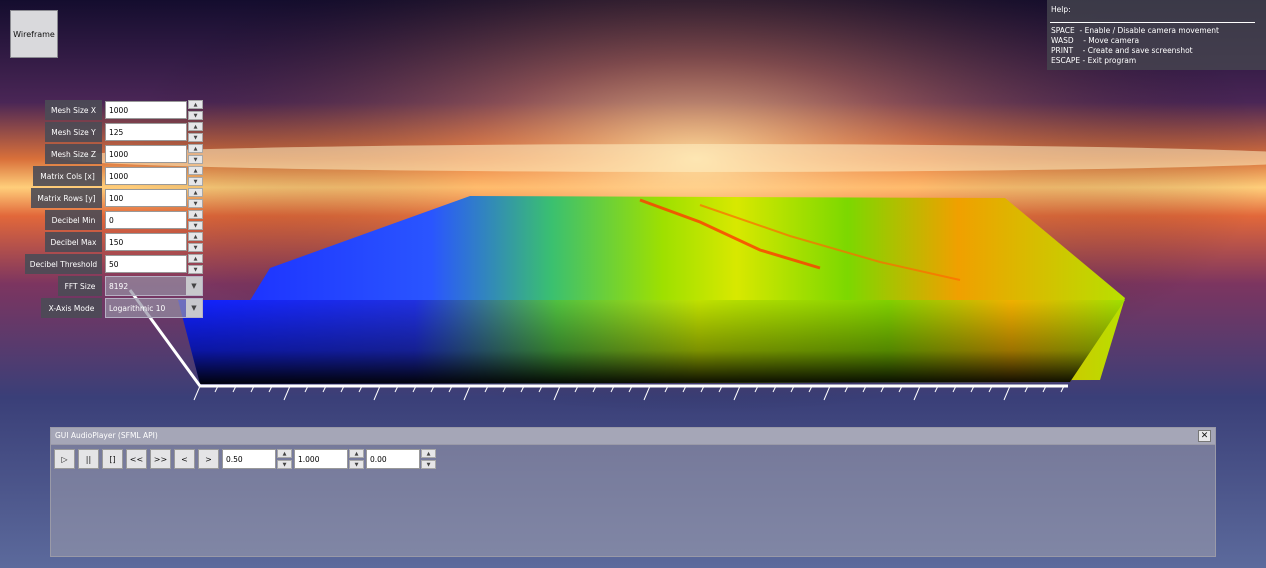 The width and height of the screenshot is (1266, 568). What do you see at coordinates (1122, 50) in the screenshot?
I see `help-line-print: PRINT - Create and save screenshot` at bounding box center [1122, 50].